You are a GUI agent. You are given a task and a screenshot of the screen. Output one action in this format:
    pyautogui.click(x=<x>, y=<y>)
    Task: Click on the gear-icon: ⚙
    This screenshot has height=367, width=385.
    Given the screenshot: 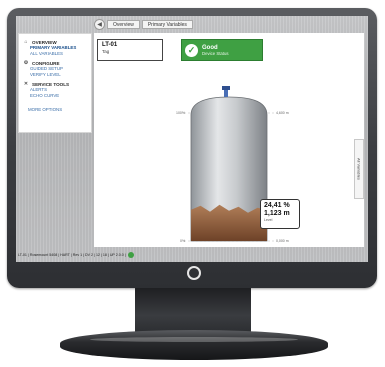 What is the action you would take?
    pyautogui.click(x=26, y=63)
    